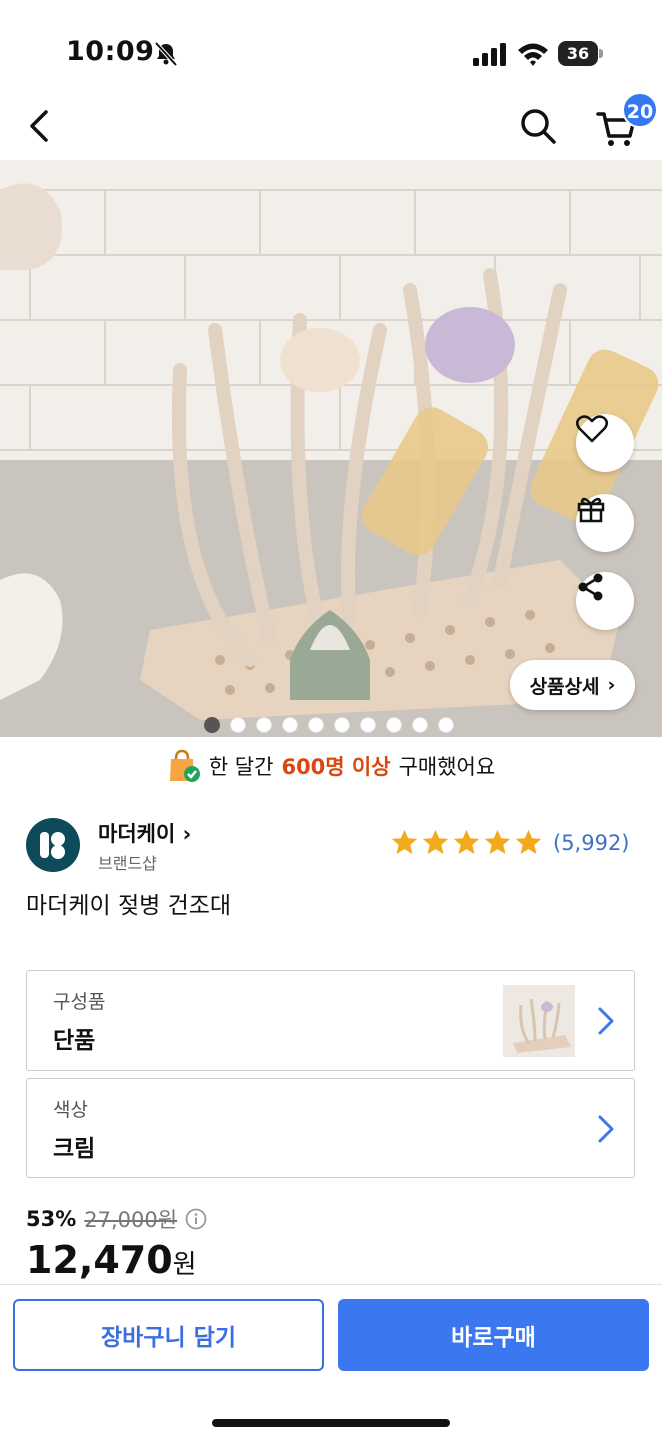 Image resolution: width=662 pixels, height=1440 pixels. Describe the element at coordinates (51, 1219) in the screenshot. I see `discount-rate: 53%` at that location.